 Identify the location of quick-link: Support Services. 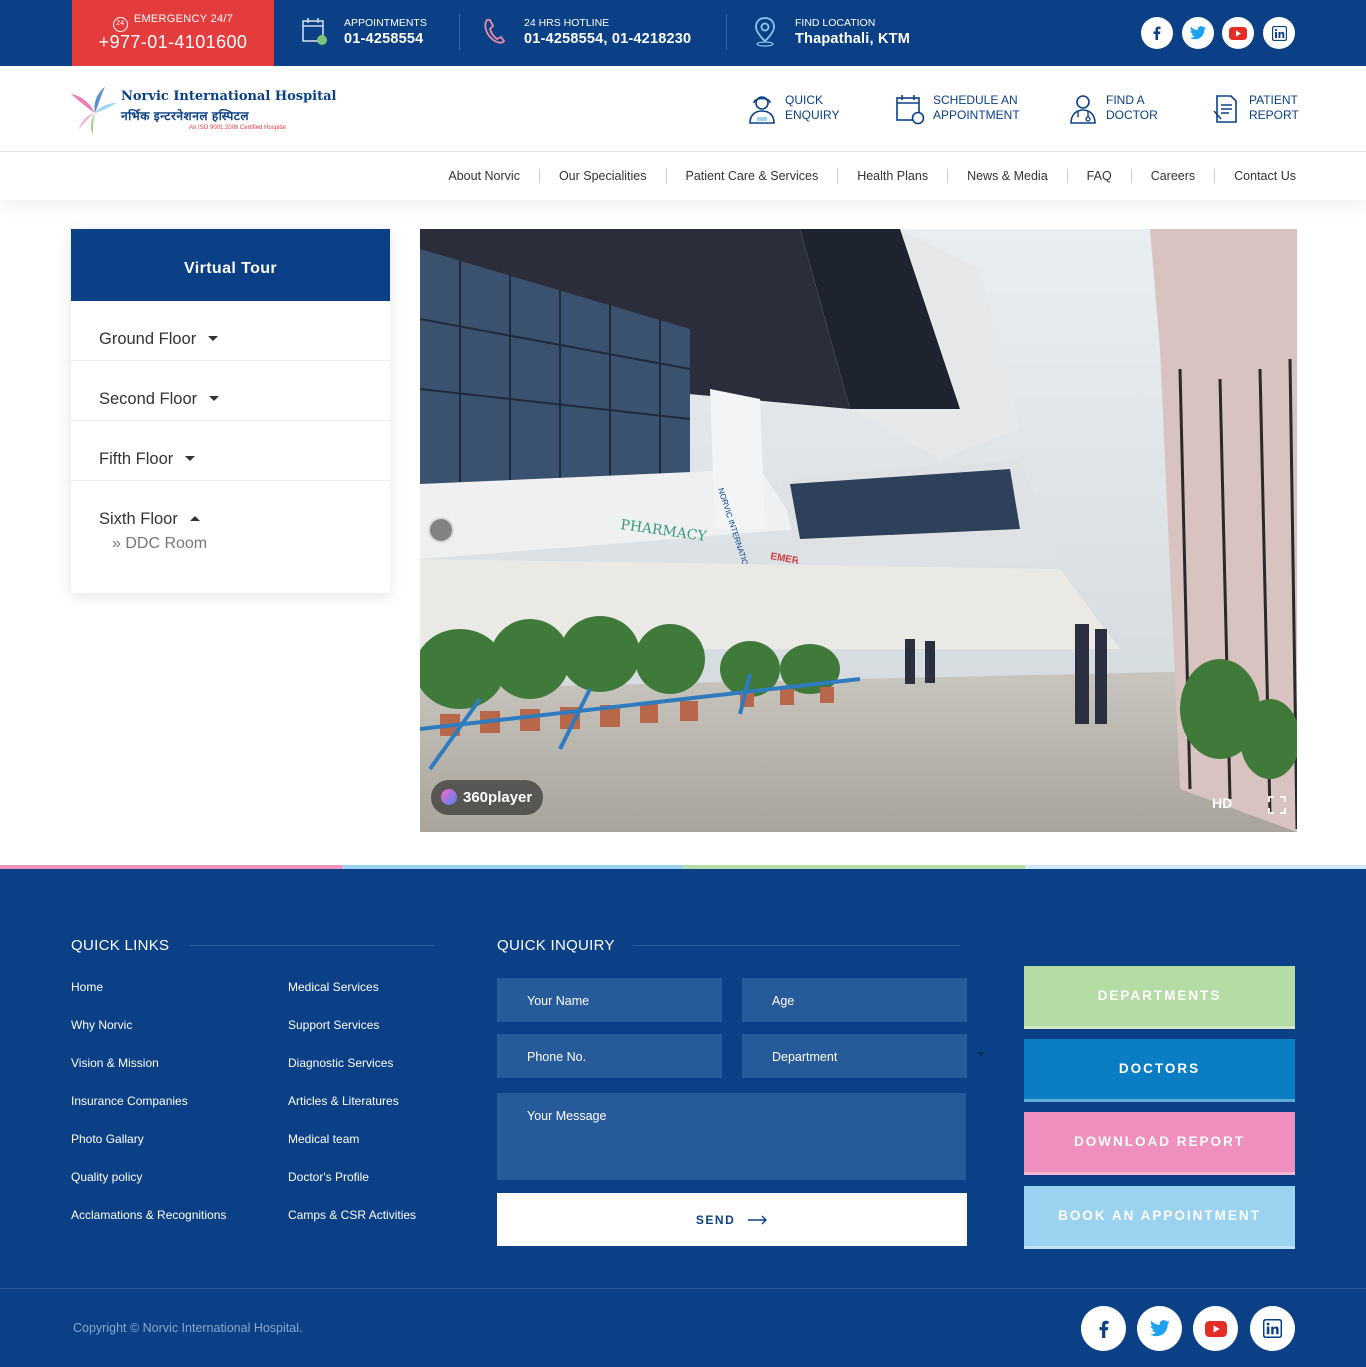
(333, 1025).